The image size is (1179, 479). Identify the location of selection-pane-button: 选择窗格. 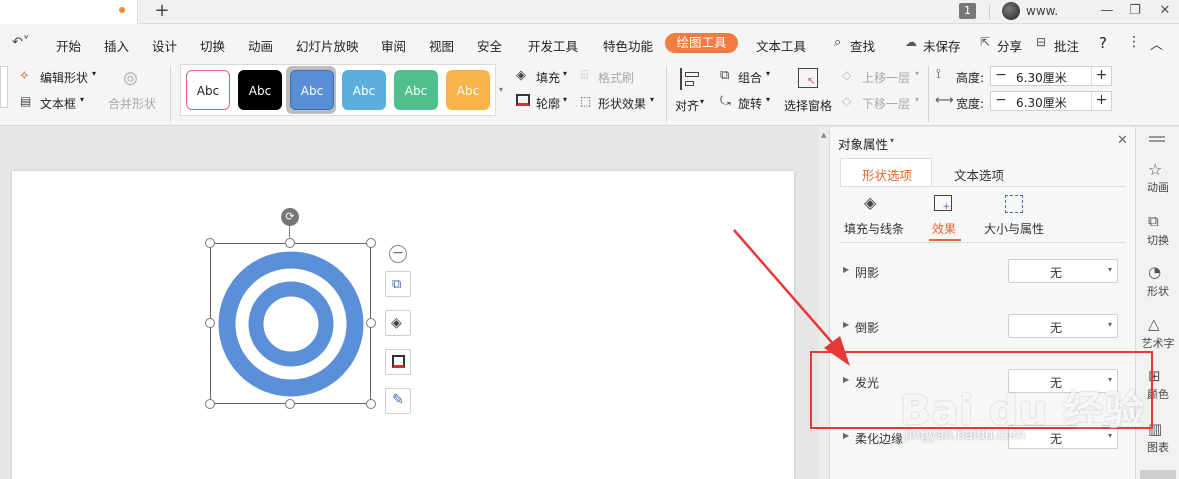
(808, 105).